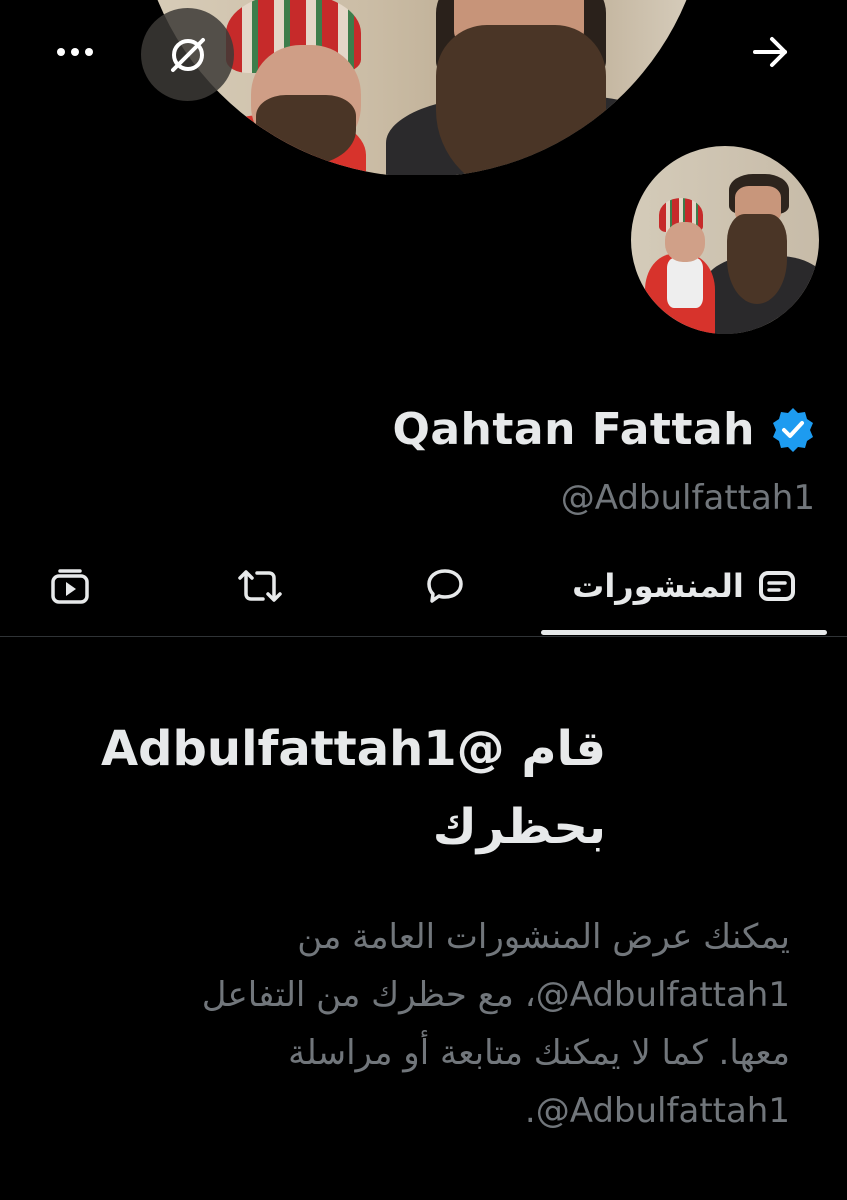 The image size is (847, 1200). I want to click on profile-tabs: المنشورات, so click(423, 588).